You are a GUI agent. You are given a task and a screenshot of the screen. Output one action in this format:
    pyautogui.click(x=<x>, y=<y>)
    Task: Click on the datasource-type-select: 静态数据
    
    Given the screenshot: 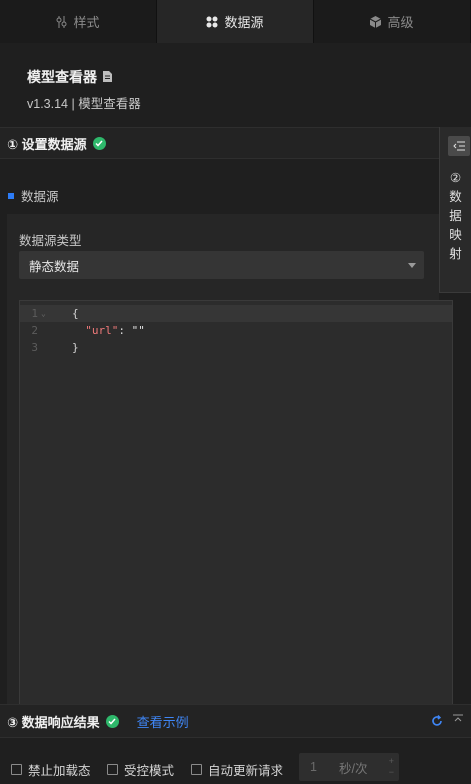 What is the action you would take?
    pyautogui.click(x=221, y=265)
    